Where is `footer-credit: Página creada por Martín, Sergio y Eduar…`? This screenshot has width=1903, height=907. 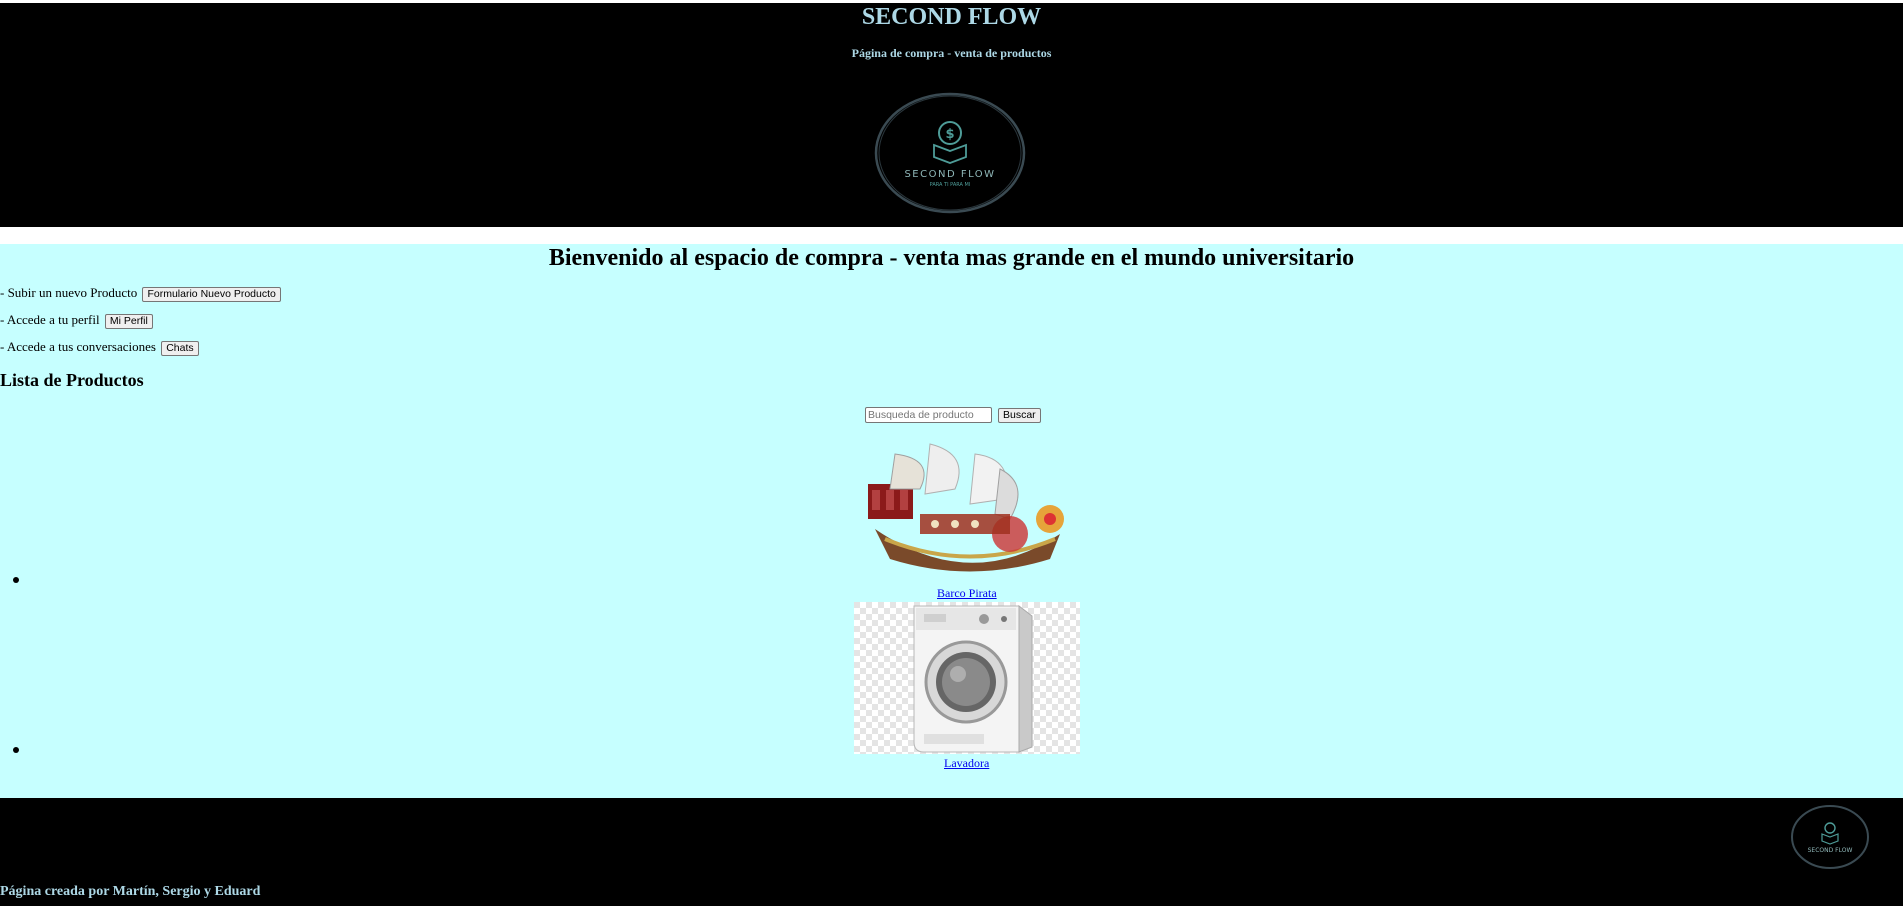
footer-credit: Página creada por Martín, Sergio y Eduar… is located at coordinates (130, 891).